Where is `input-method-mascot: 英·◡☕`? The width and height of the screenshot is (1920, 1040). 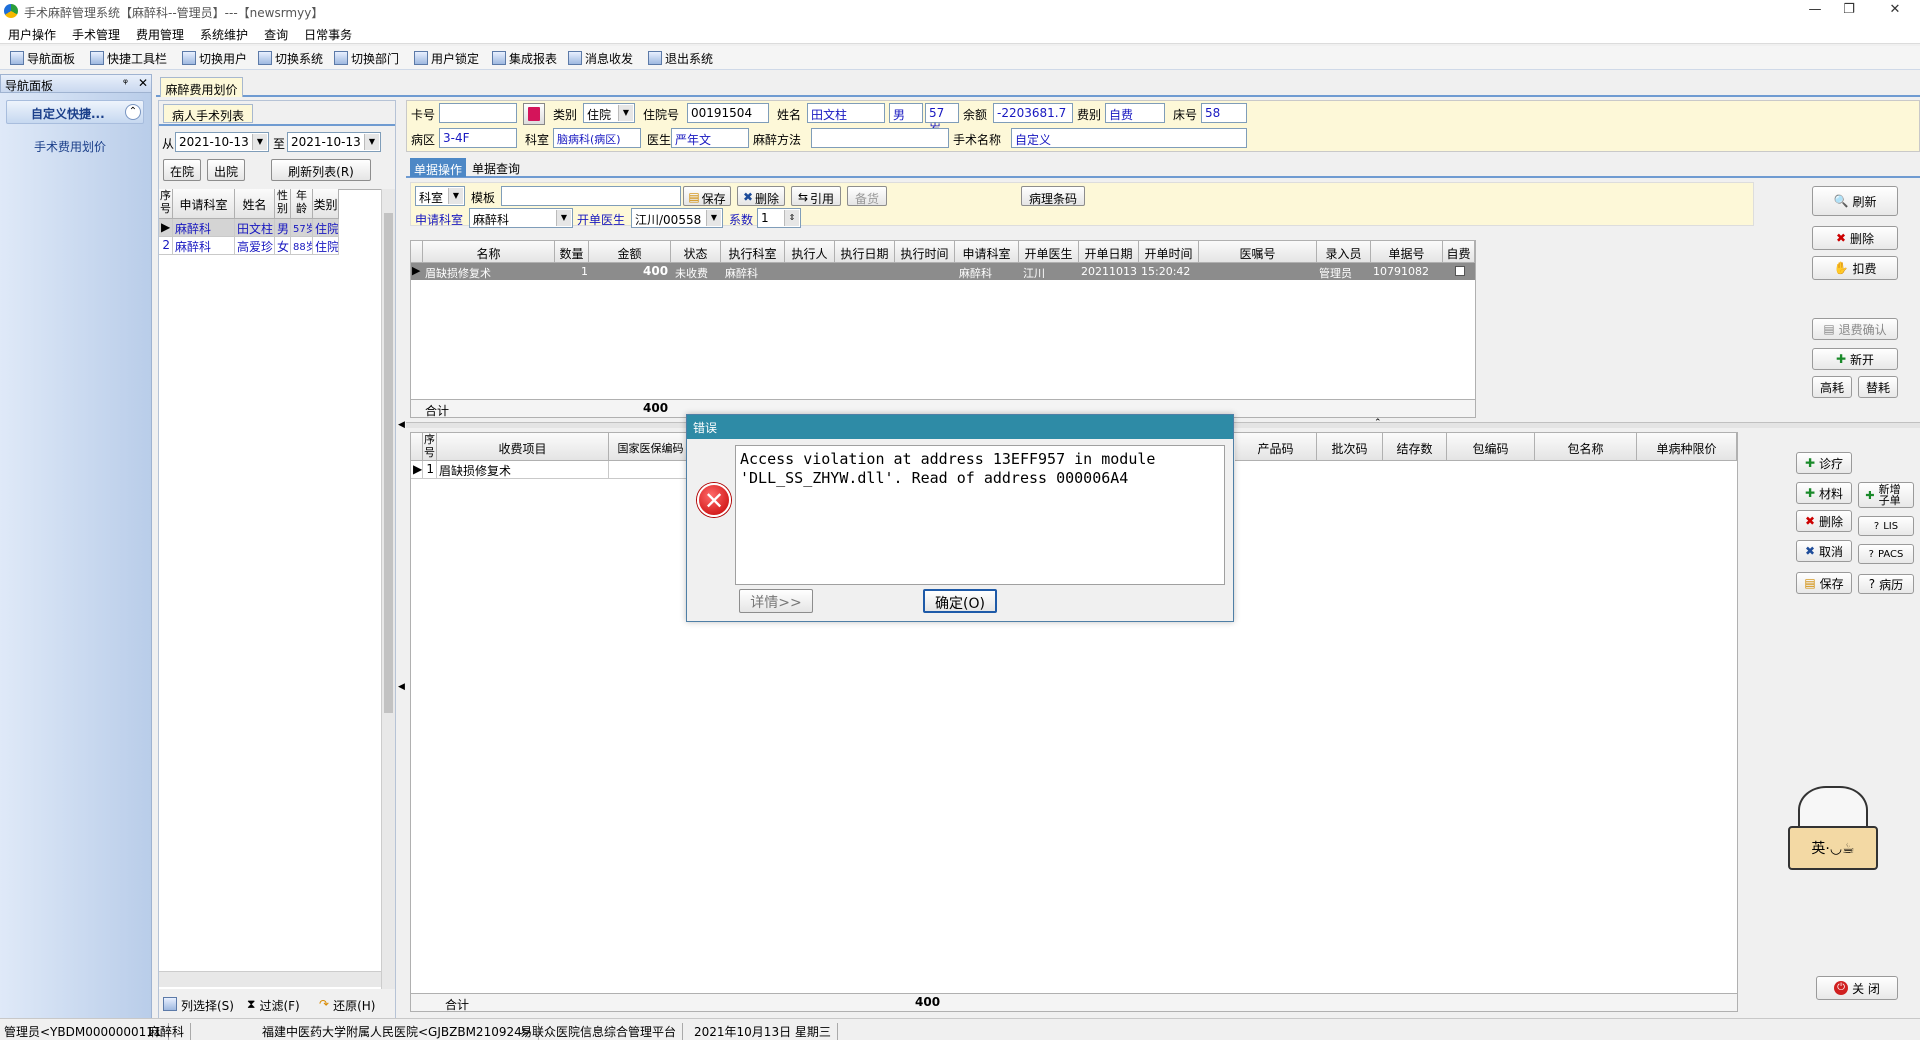 input-method-mascot: 英·◡☕ is located at coordinates (1834, 834).